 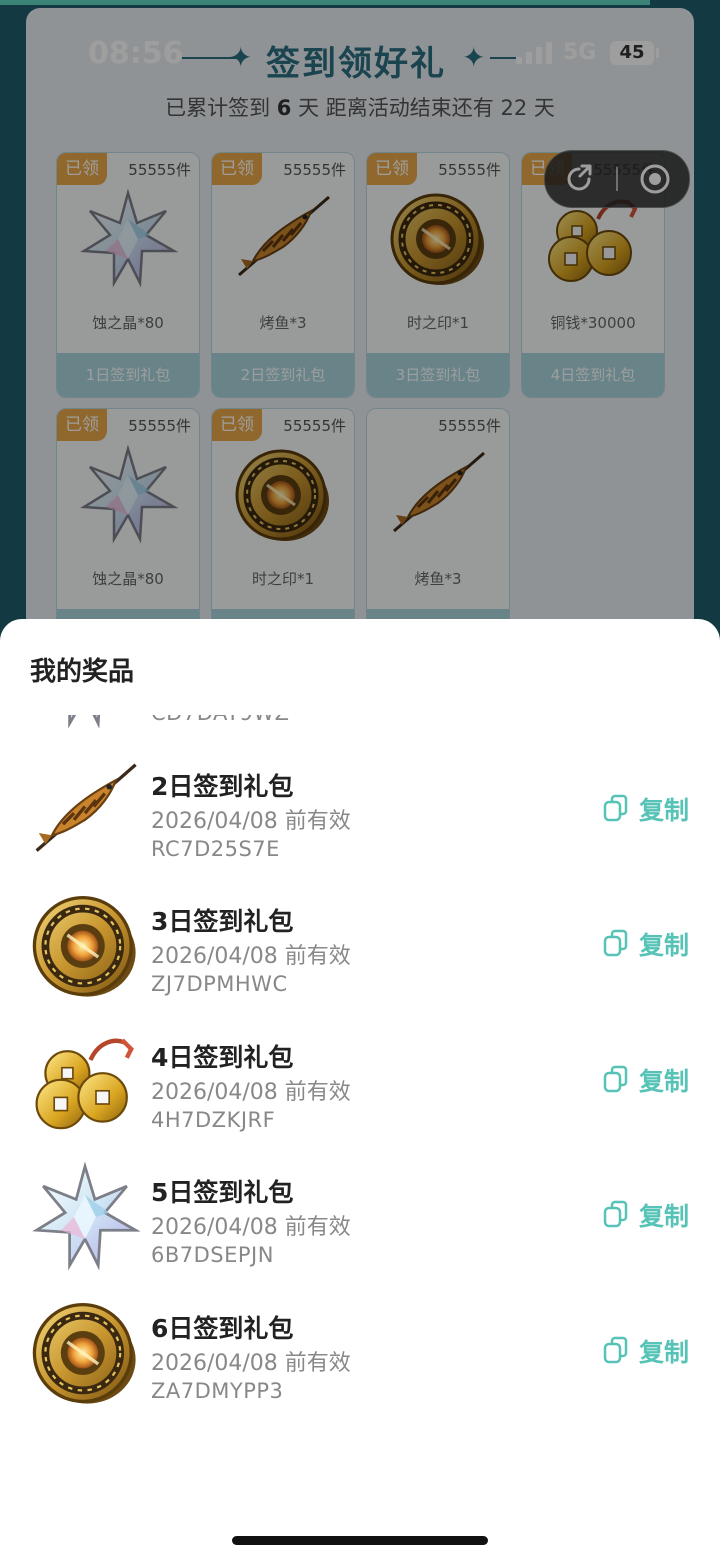 I want to click on prize-item: 5日签到礼包 2026/04/08 前有效 6B7DSEPJN 复制, so click(x=360, y=1217).